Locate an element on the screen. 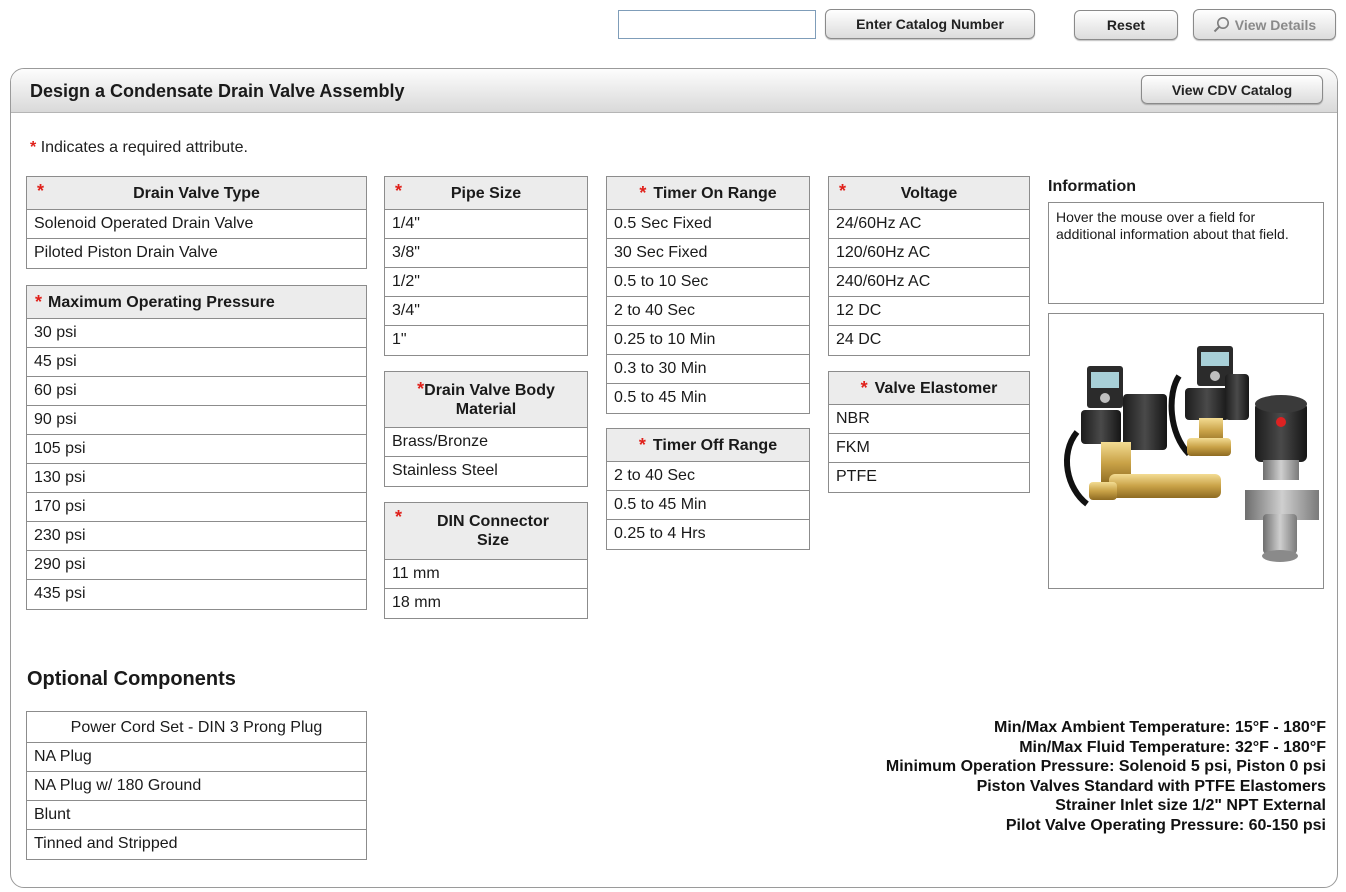  pipe-size-header-label: Pipe Size is located at coordinates (486, 193).